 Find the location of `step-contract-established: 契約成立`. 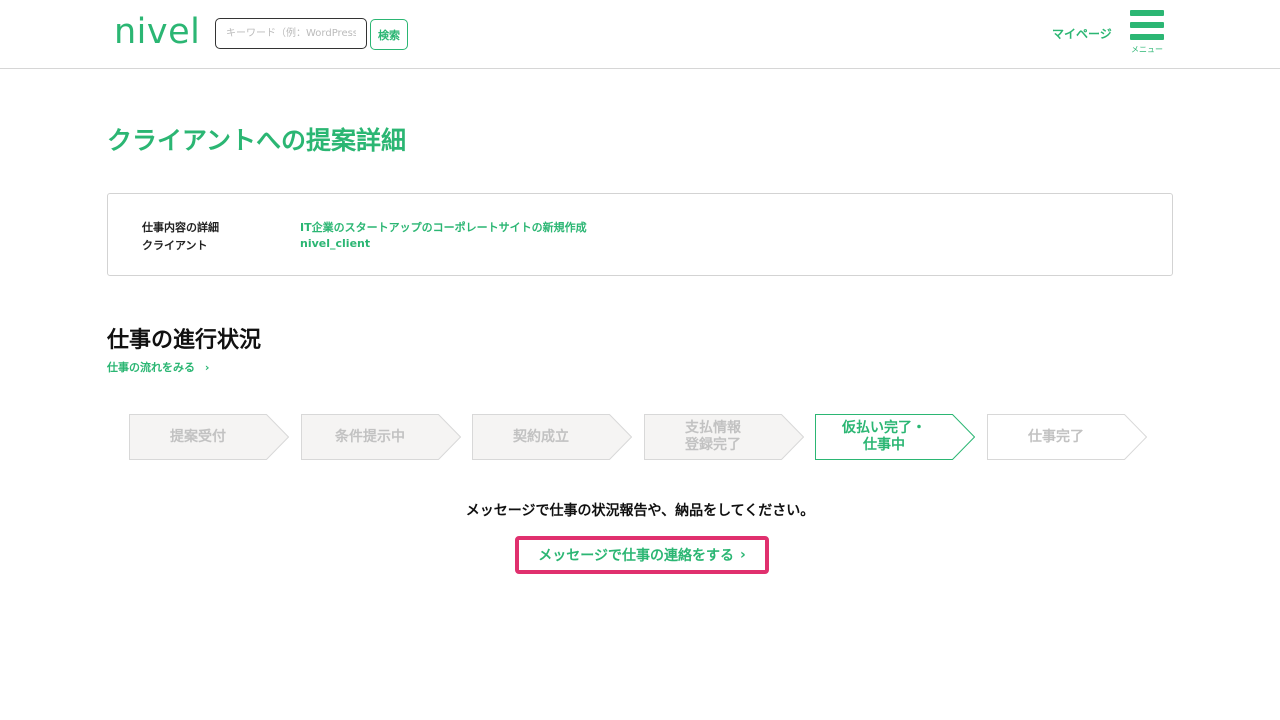

step-contract-established: 契約成立 is located at coordinates (552, 437).